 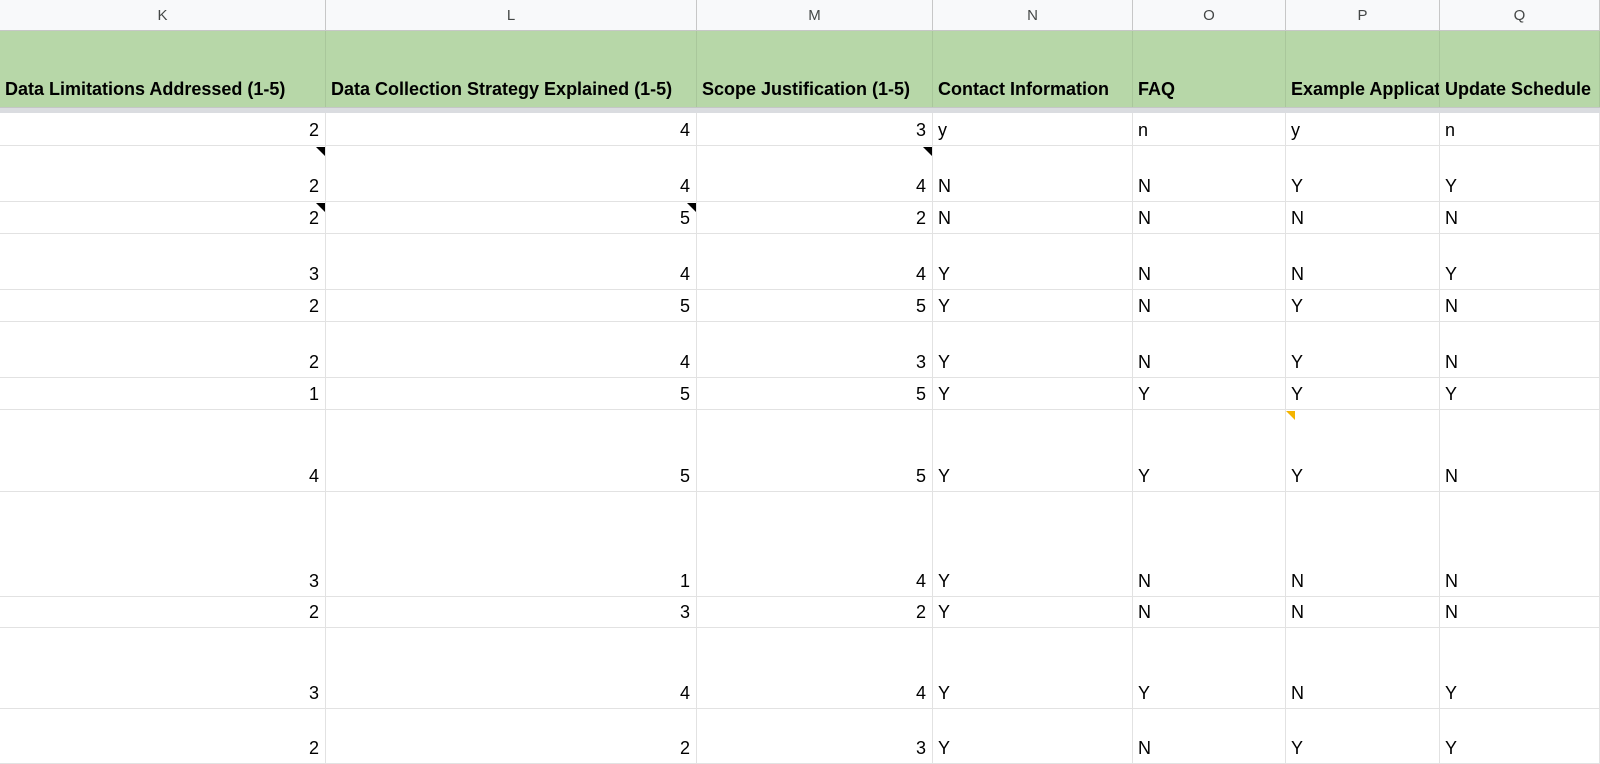 I want to click on cell-m-row-7: 5, so click(x=815, y=394).